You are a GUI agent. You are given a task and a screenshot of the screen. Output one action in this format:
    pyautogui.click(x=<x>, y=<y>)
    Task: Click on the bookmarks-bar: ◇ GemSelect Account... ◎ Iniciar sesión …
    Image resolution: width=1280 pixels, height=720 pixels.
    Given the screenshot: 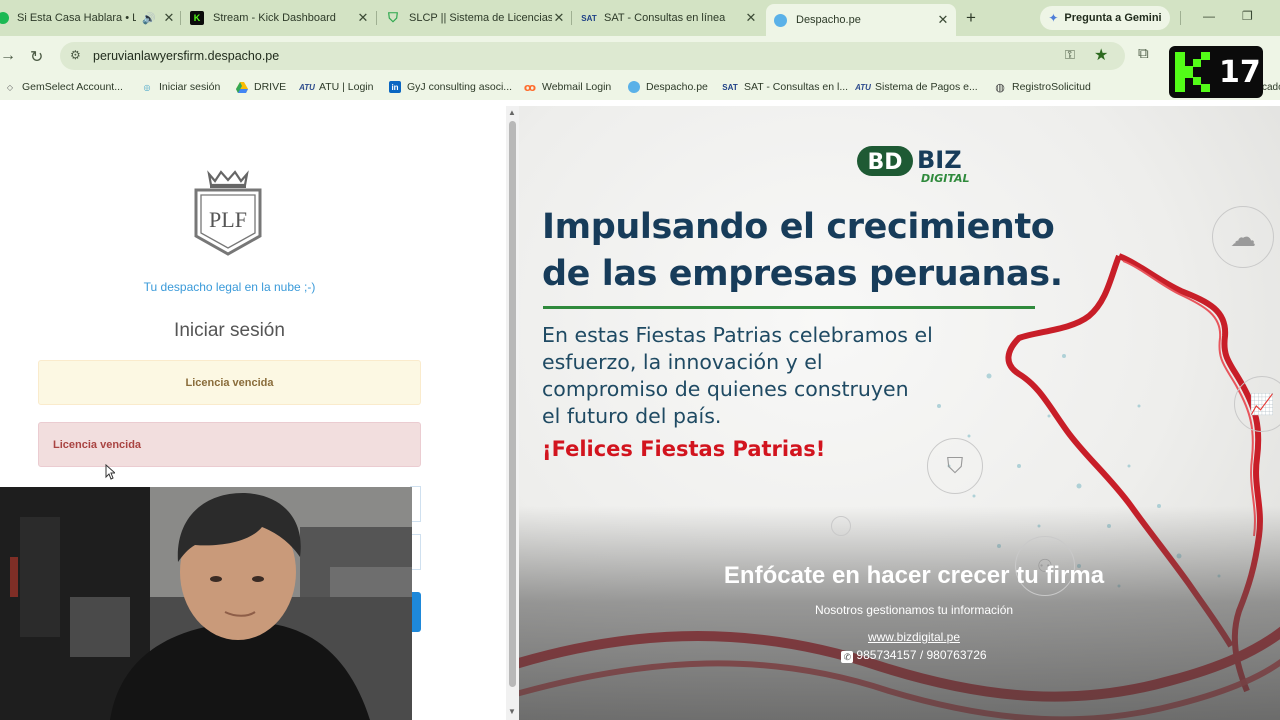 What is the action you would take?
    pyautogui.click(x=640, y=88)
    